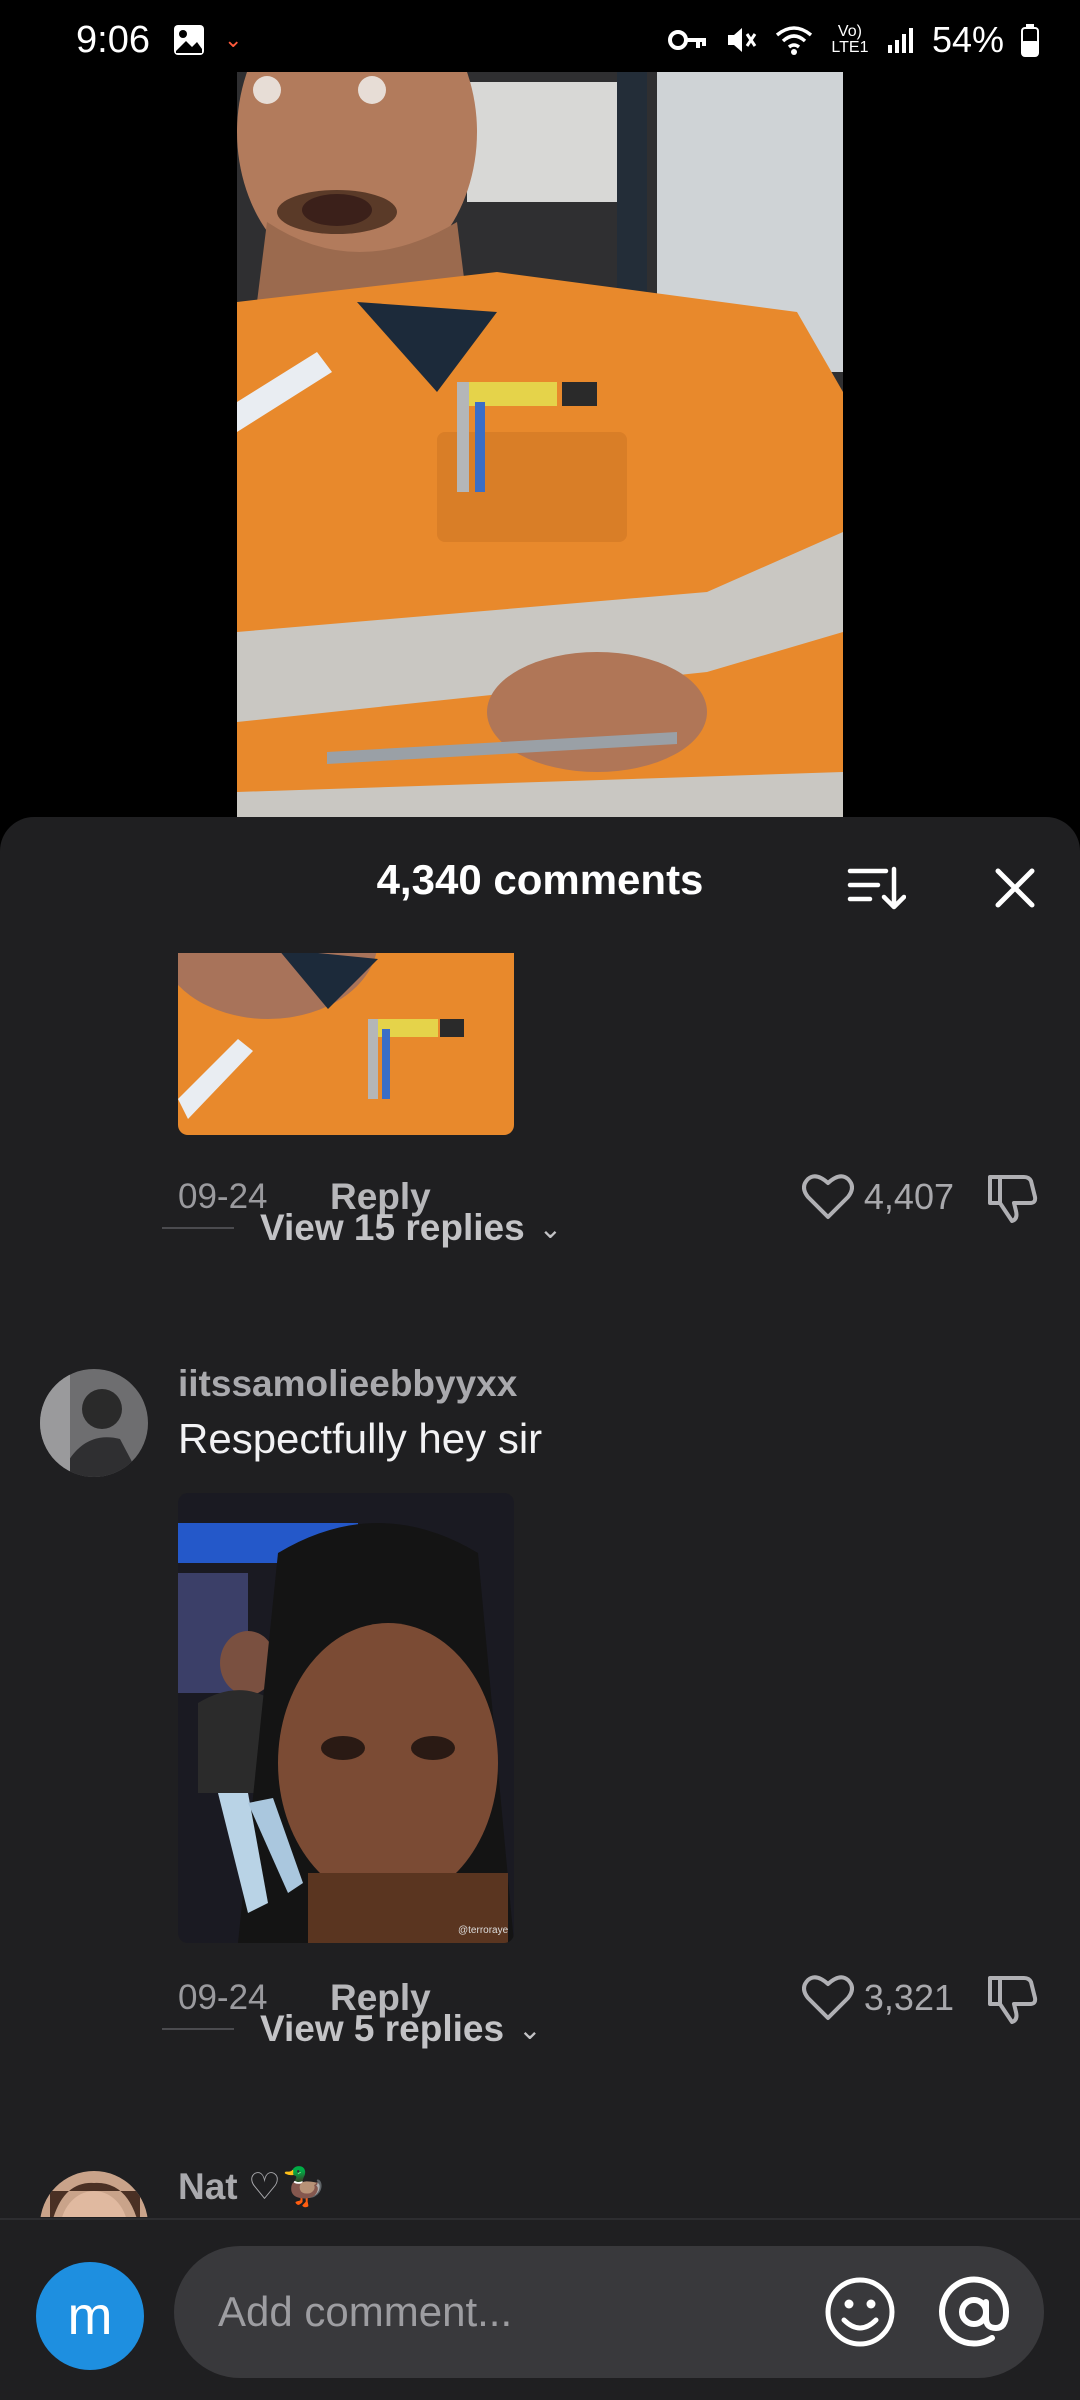 The image size is (1080, 2400). I want to click on comment-image: @terroraye, so click(346, 1718).